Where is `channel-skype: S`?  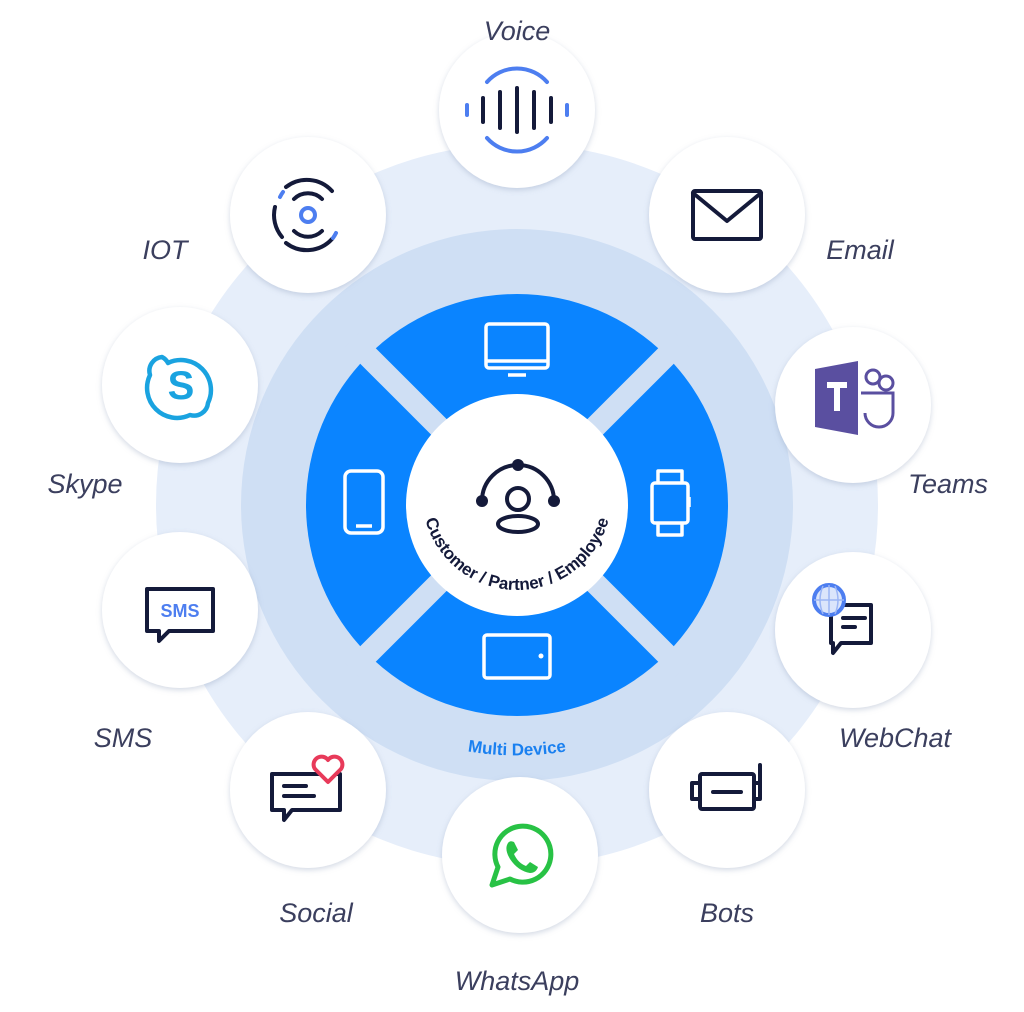
channel-skype: S is located at coordinates (180, 385).